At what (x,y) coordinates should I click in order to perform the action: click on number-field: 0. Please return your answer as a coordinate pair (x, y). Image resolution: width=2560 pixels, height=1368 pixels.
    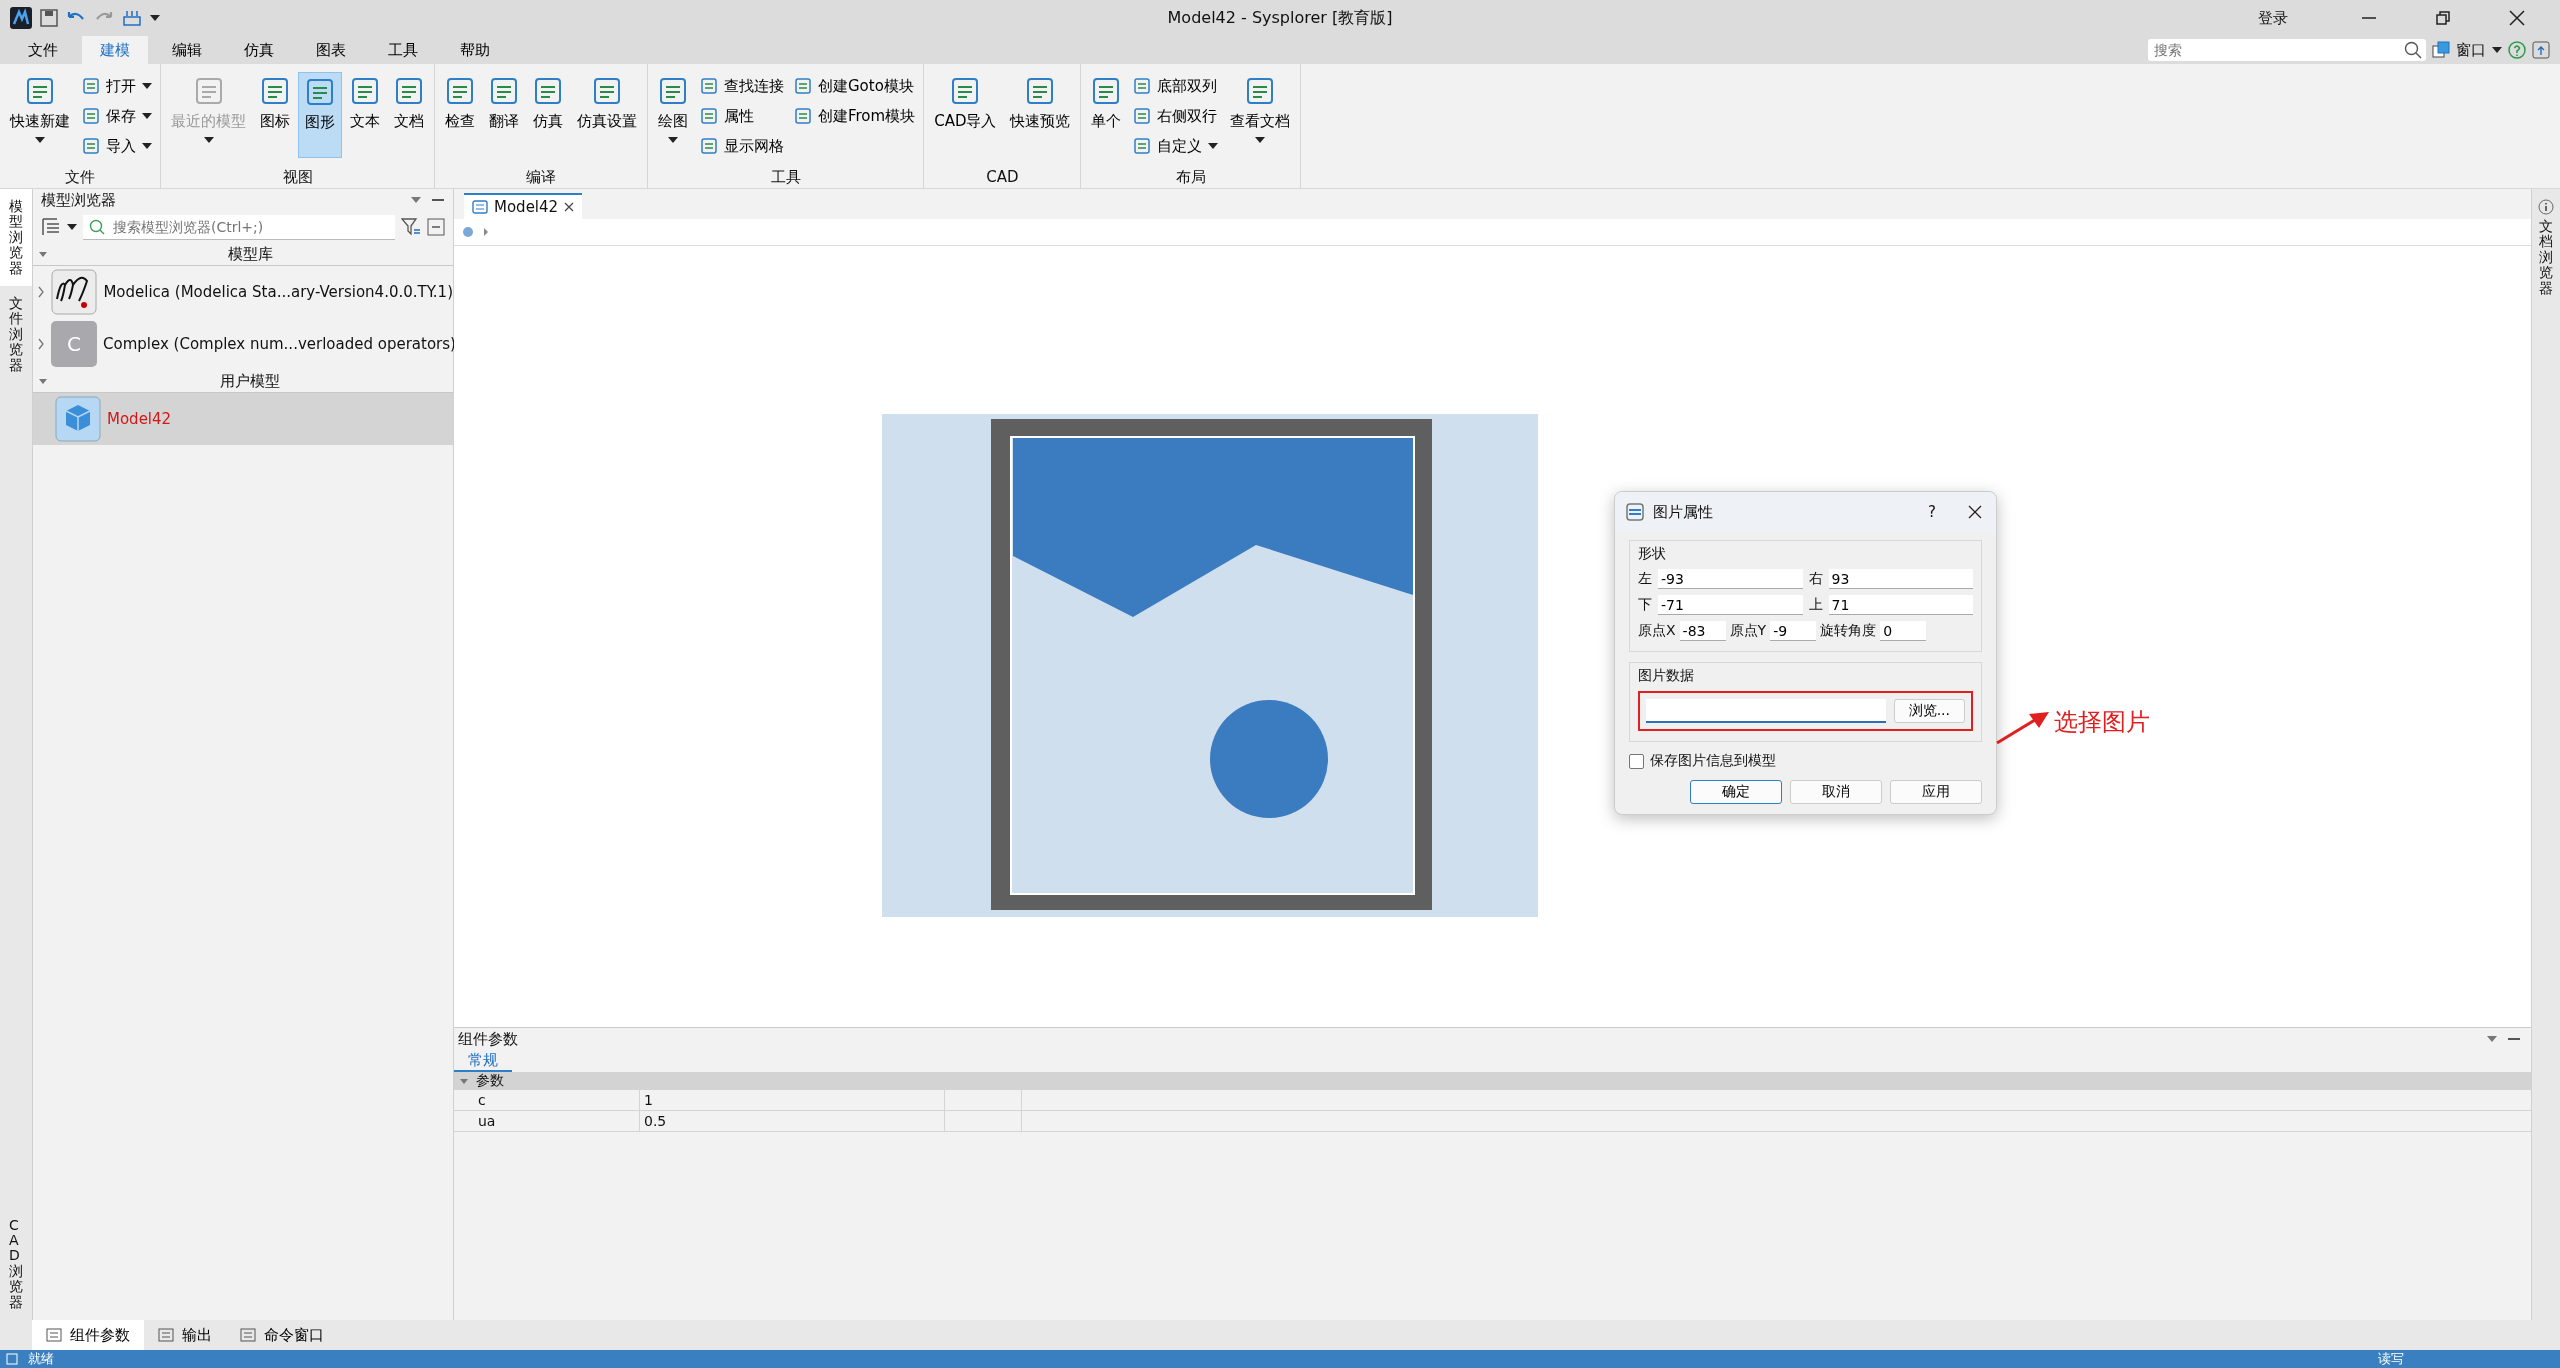
    Looking at the image, I should click on (1903, 631).